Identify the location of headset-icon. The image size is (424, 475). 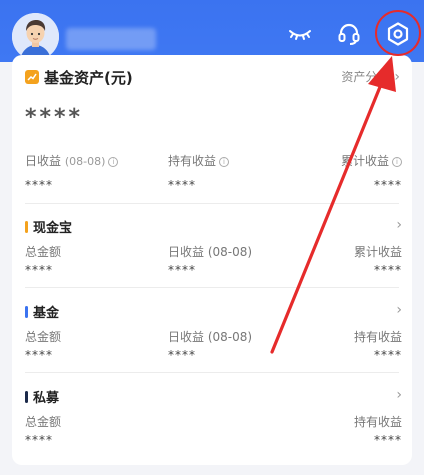
(349, 34).